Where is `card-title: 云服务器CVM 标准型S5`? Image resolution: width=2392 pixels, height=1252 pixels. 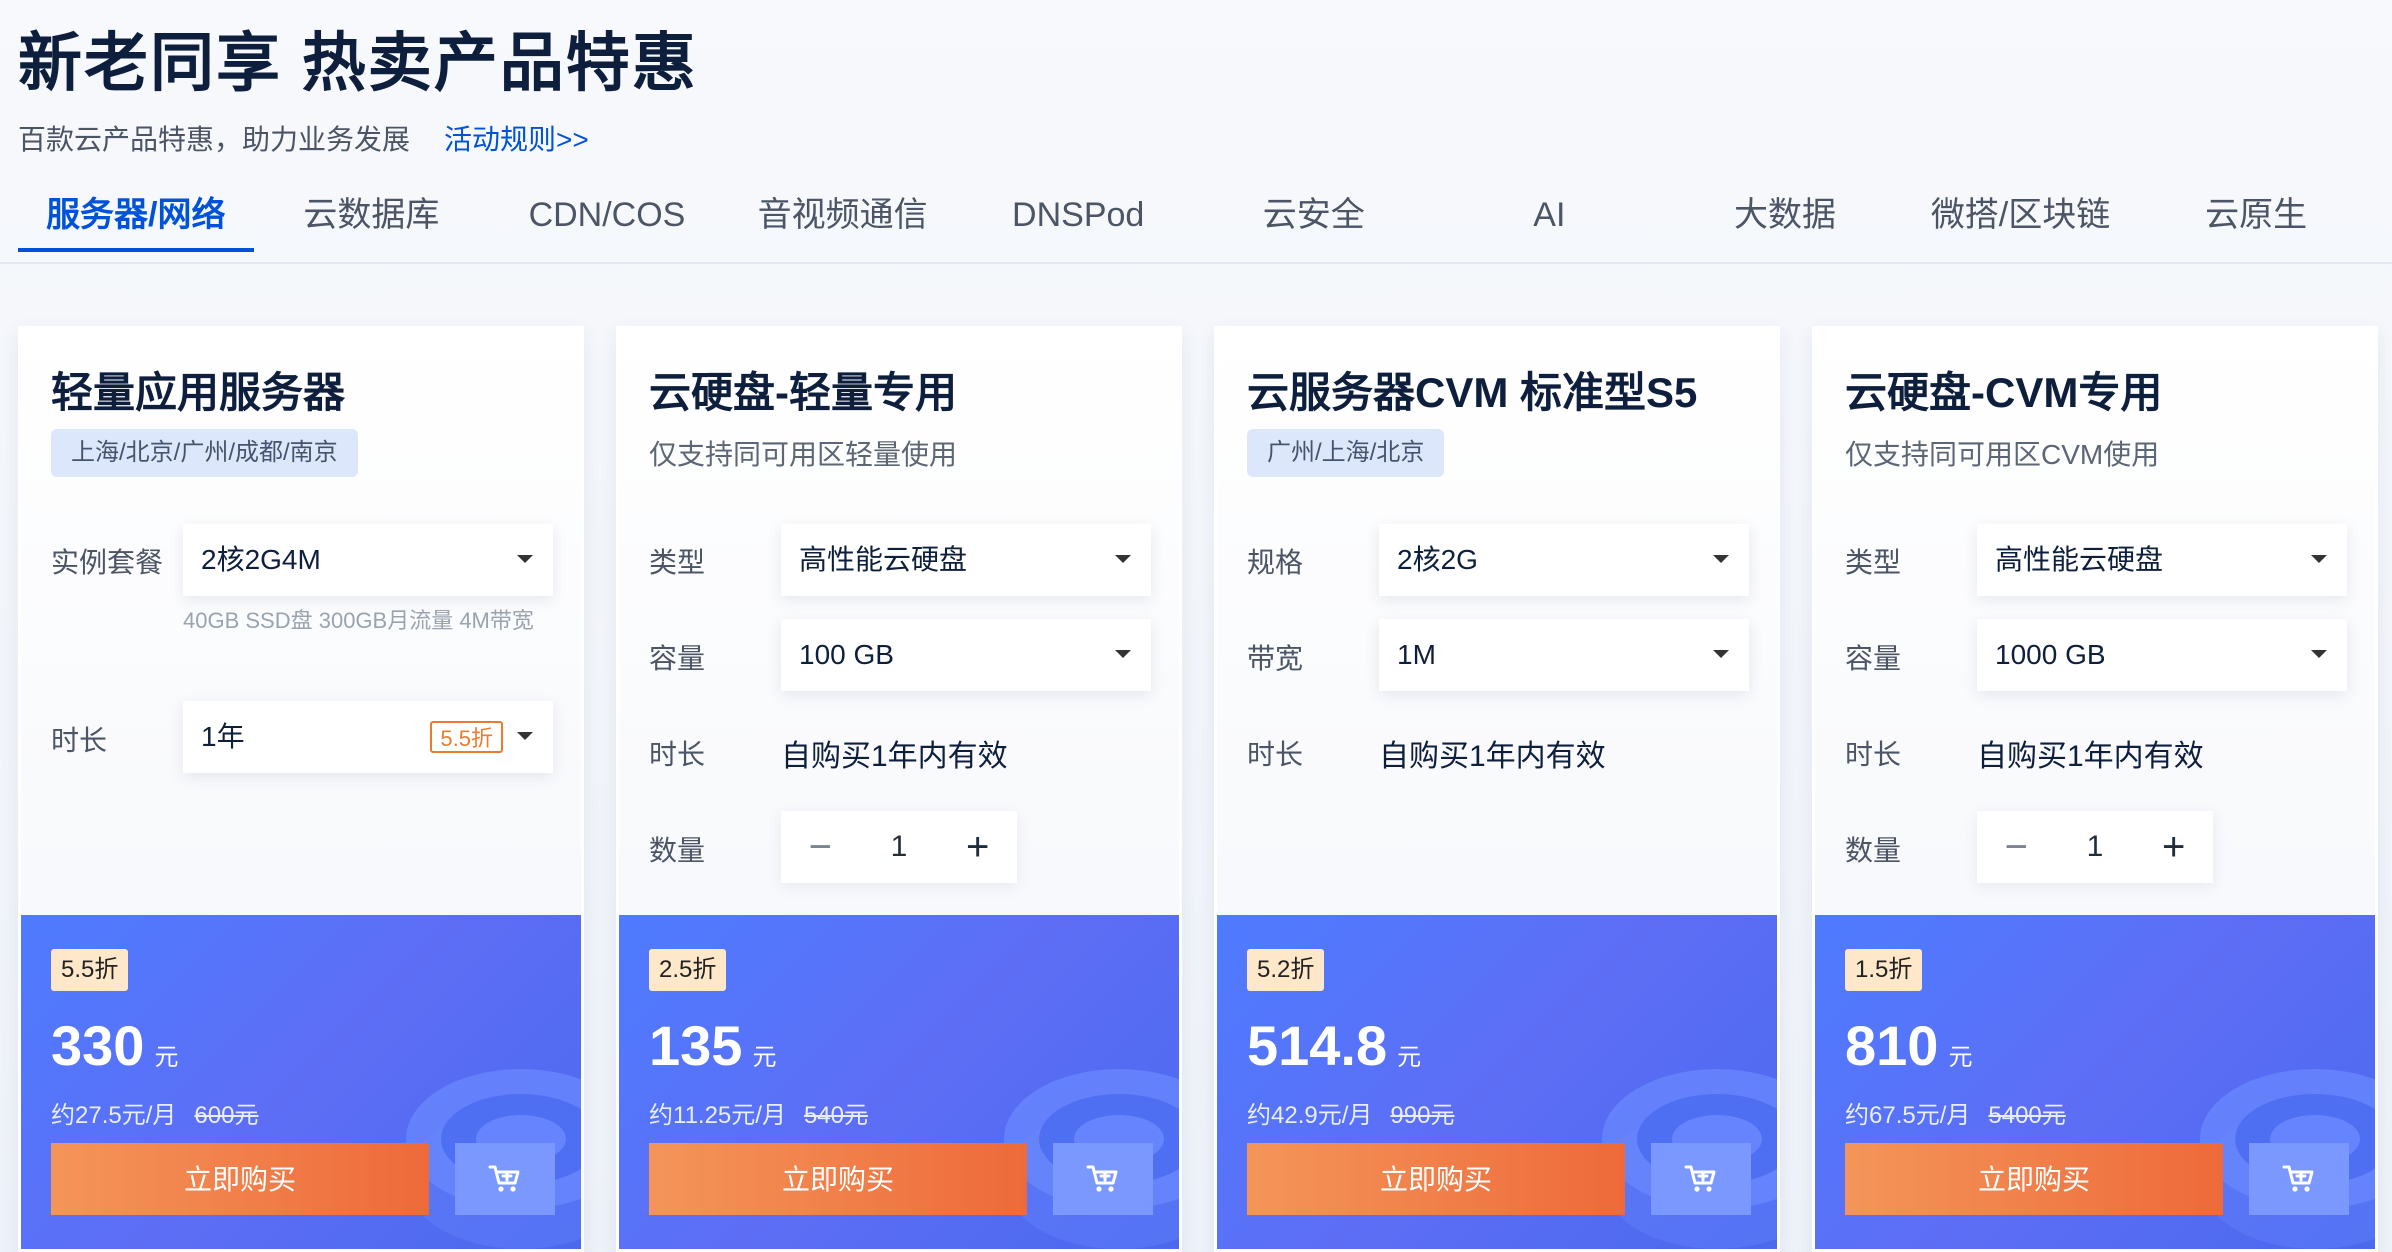 card-title: 云服务器CVM 标准型S5 is located at coordinates (1472, 392).